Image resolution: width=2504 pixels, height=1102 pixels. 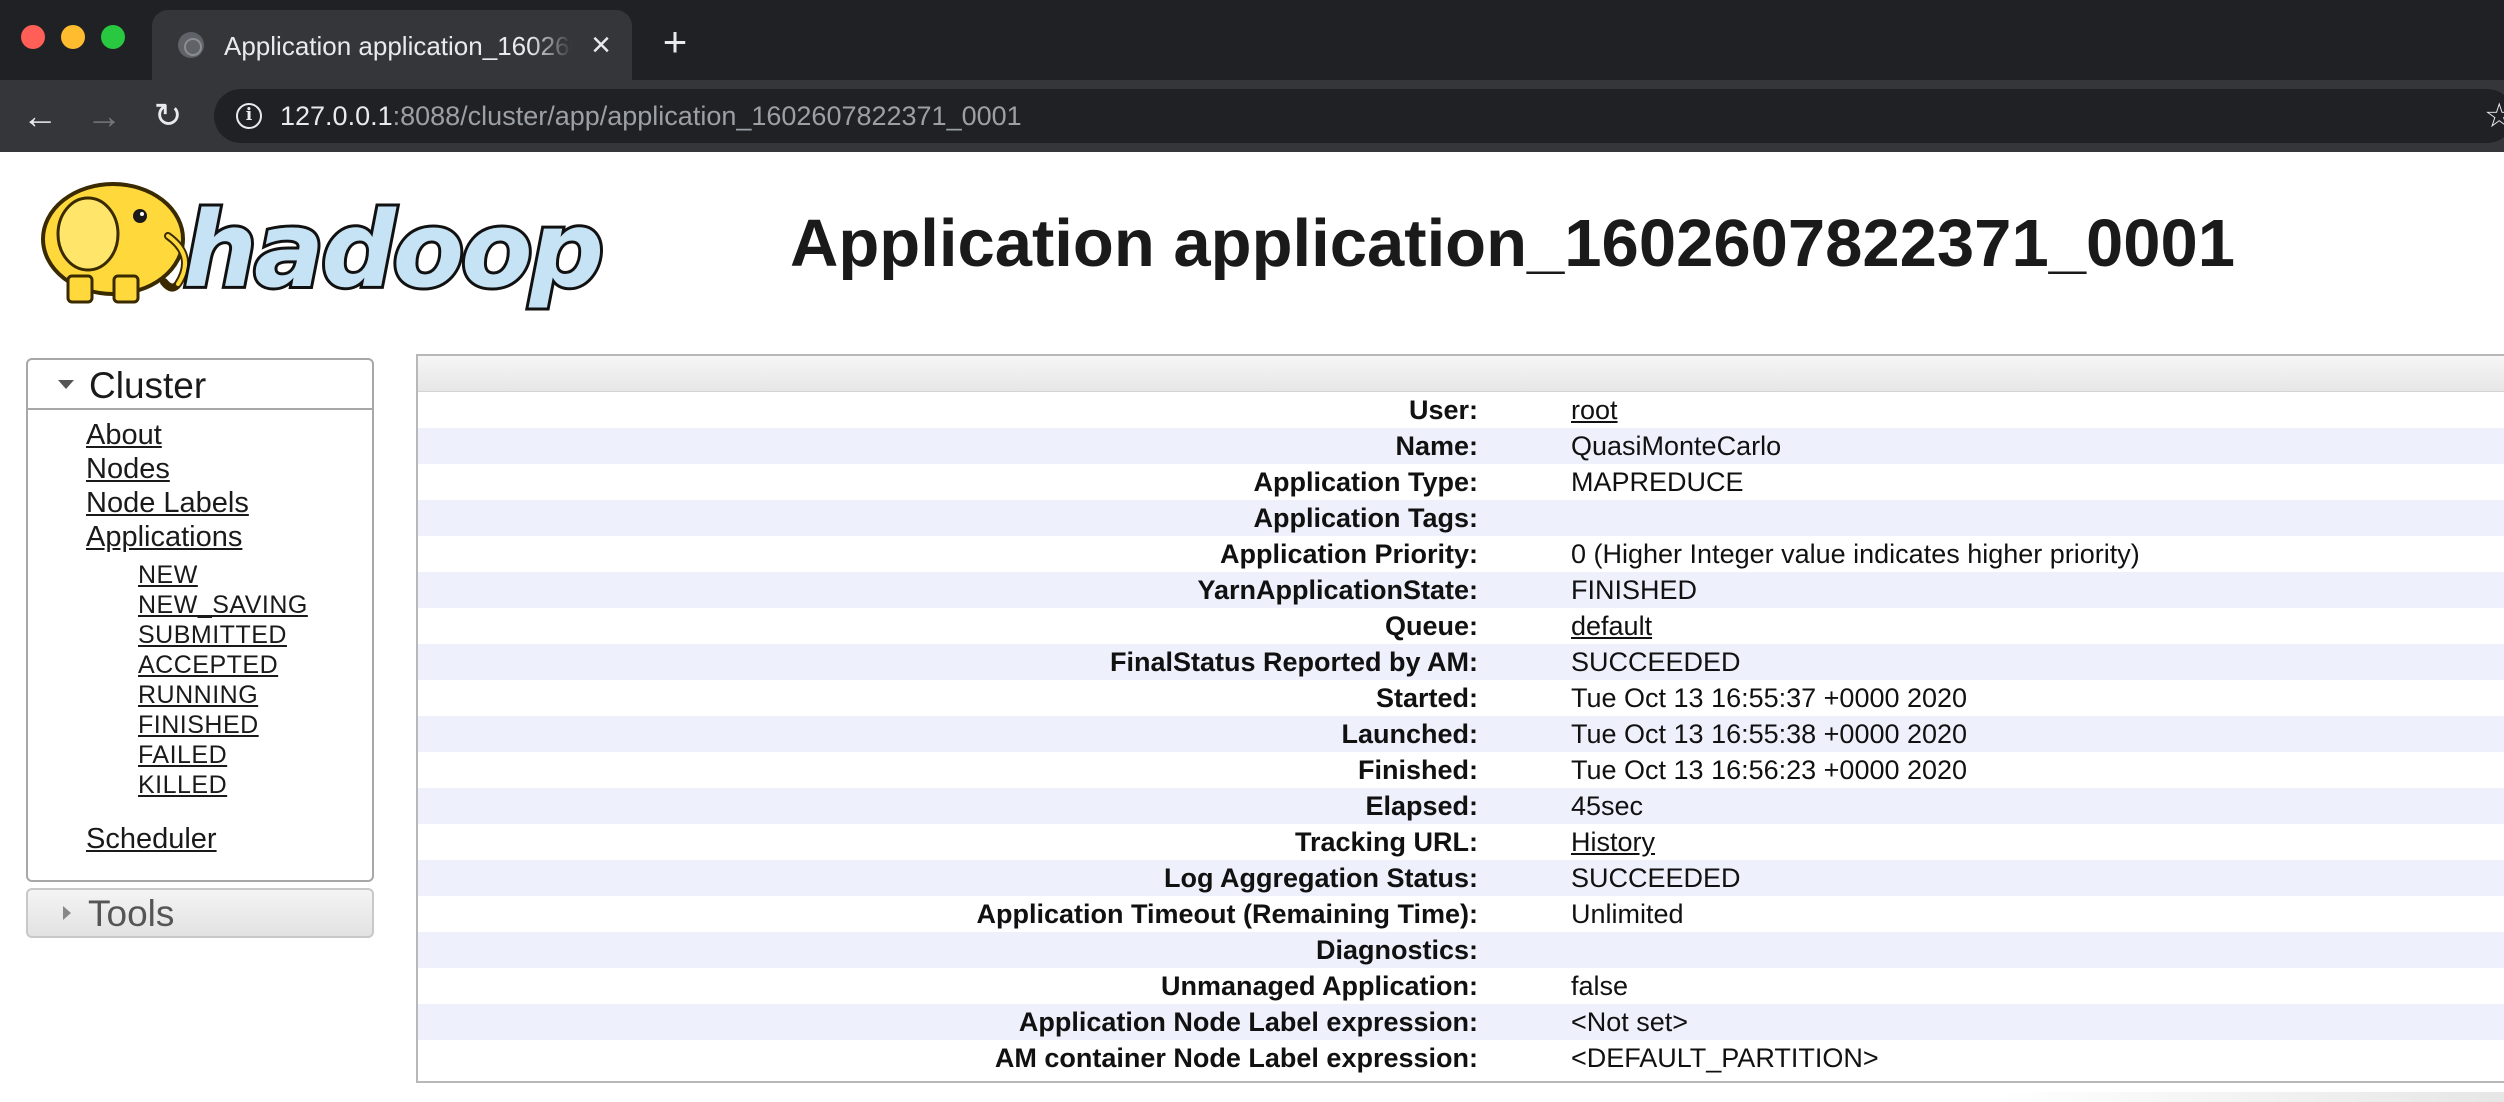 I want to click on app-state-link-finished: FINISHED, so click(x=198, y=725).